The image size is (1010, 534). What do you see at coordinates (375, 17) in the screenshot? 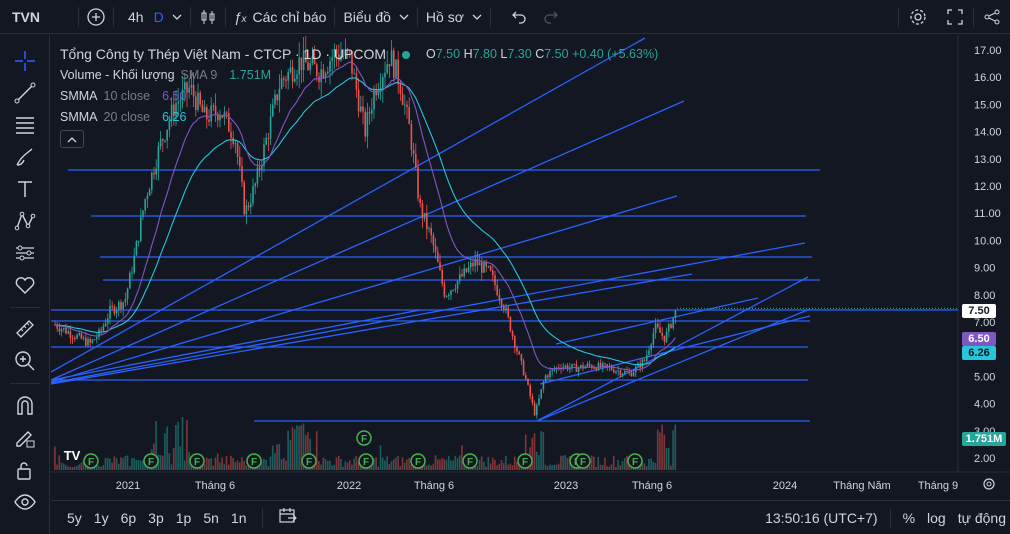
I see `chart-template-button: Biểu đồ` at bounding box center [375, 17].